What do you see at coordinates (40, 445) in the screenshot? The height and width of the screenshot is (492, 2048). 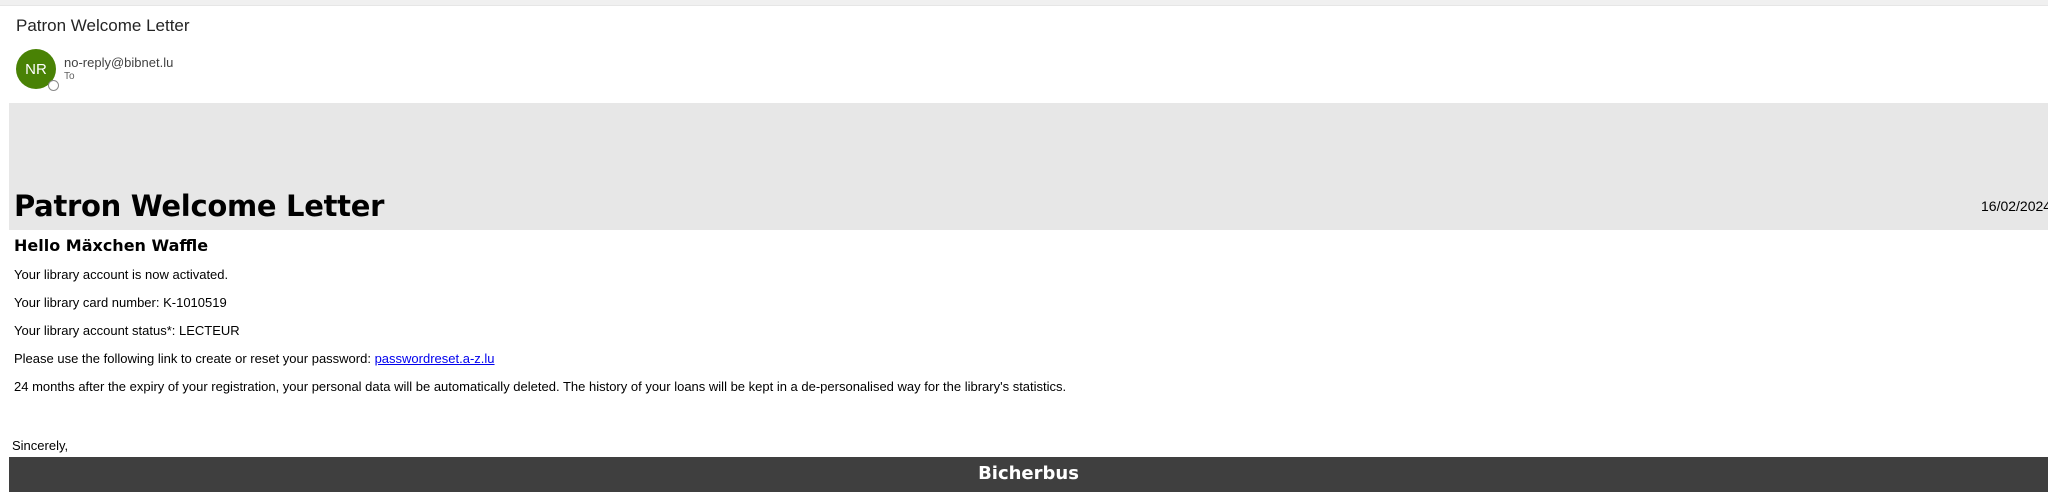 I see `closing-text: Sincerely,` at bounding box center [40, 445].